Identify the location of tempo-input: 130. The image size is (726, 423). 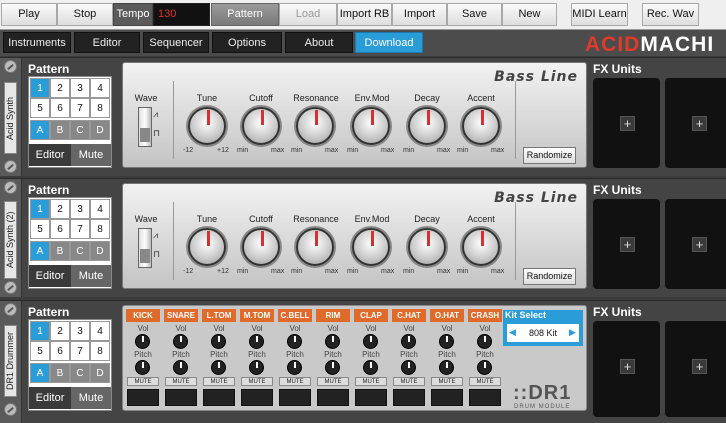
(181, 14).